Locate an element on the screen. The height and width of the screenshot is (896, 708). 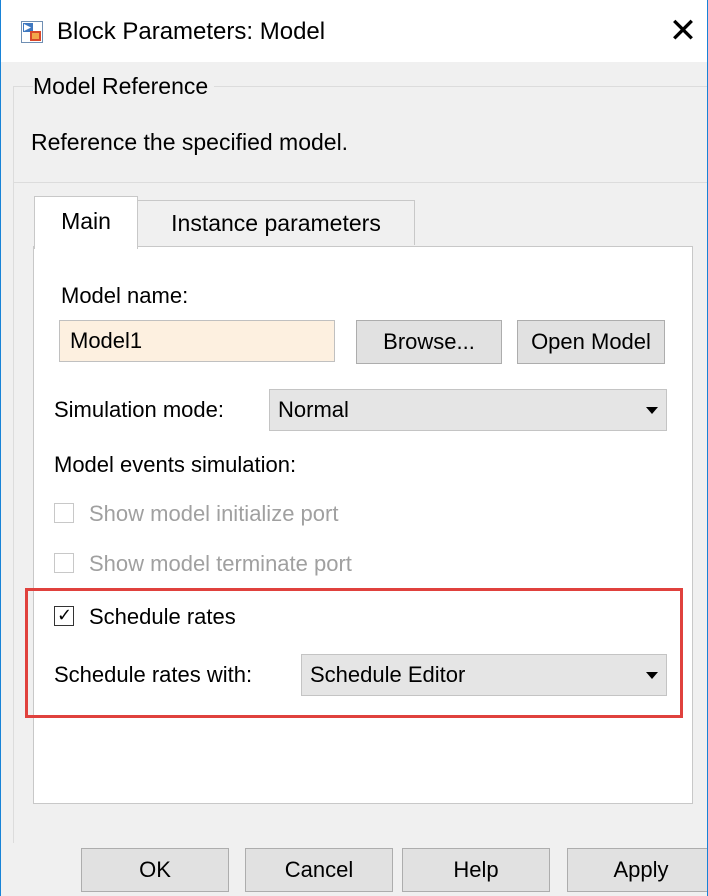
simulation-mode-label: Simulation mode: is located at coordinates (139, 409).